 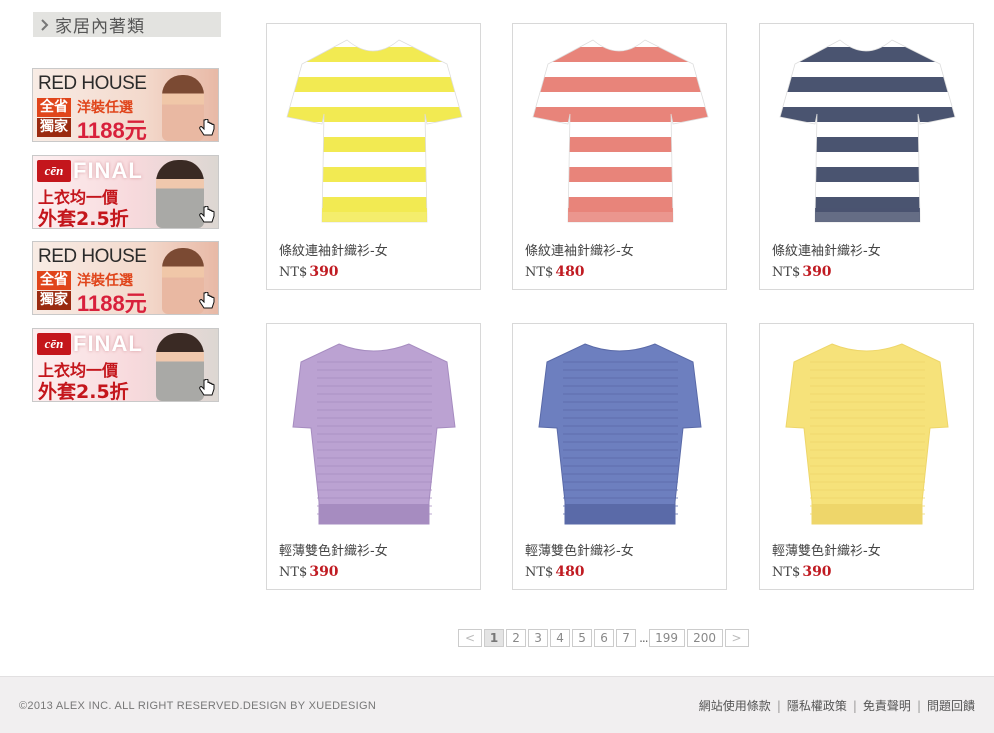 What do you see at coordinates (100, 27) in the screenshot?
I see `category-title: 家居內著類` at bounding box center [100, 27].